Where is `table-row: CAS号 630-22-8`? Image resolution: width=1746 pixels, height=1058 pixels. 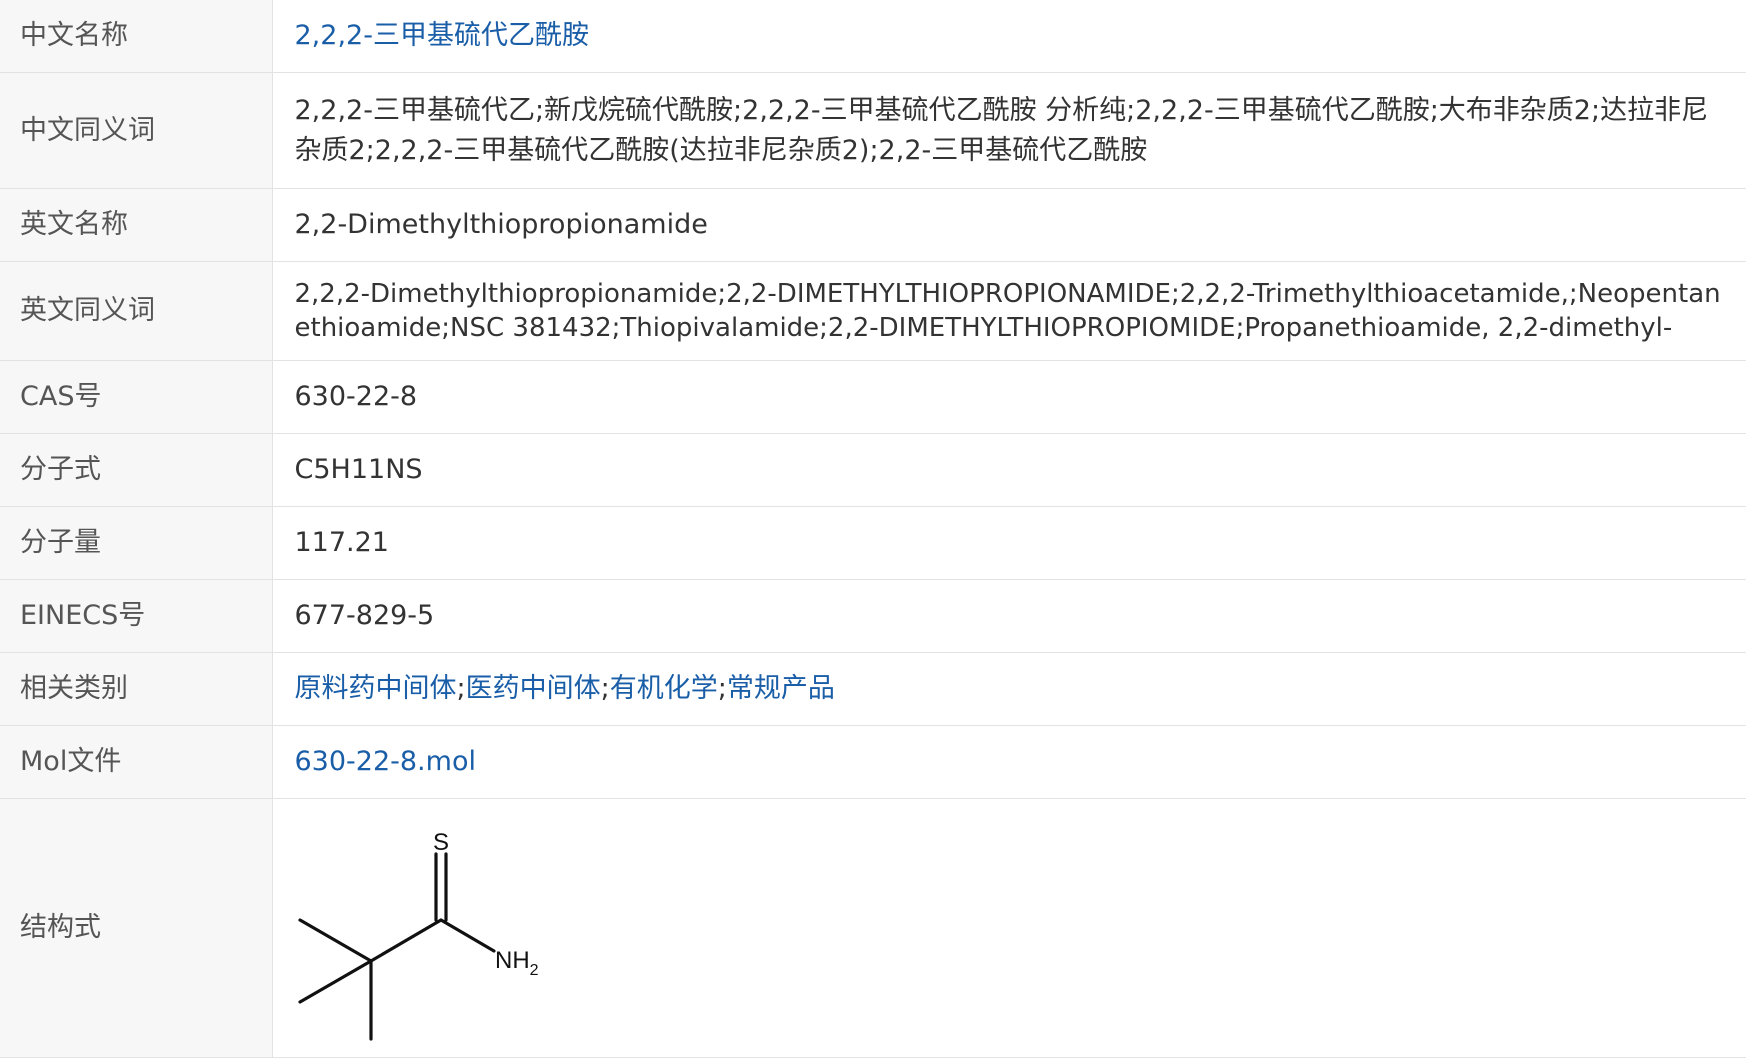
table-row: CAS号 630-22-8 is located at coordinates (873, 397).